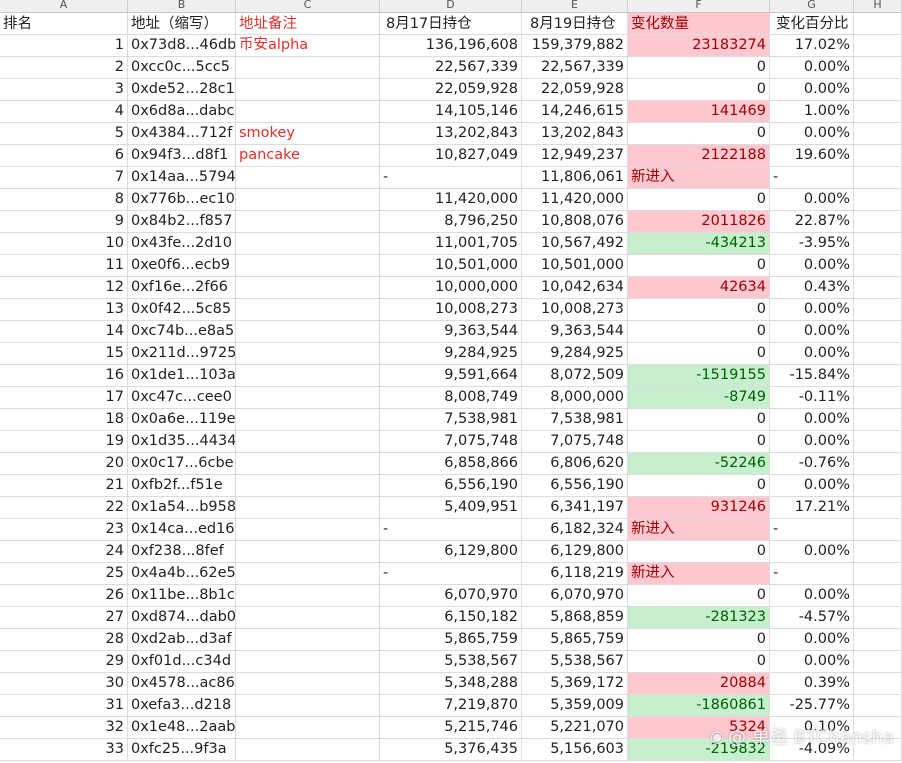 The width and height of the screenshot is (902, 763). Describe the element at coordinates (699, 112) in the screenshot. I see `change-cell: 141469` at that location.